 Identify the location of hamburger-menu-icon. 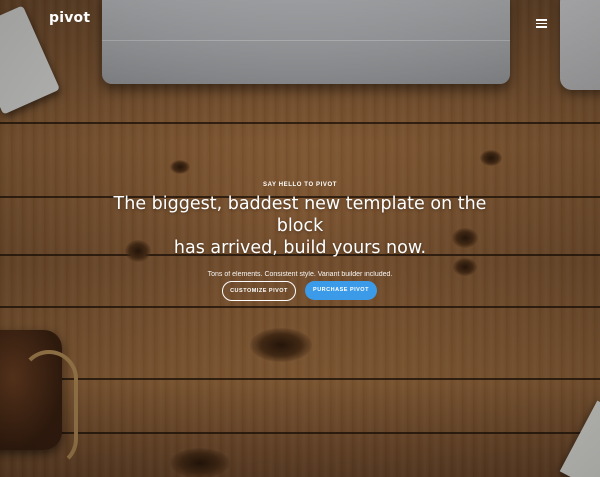
(541, 23).